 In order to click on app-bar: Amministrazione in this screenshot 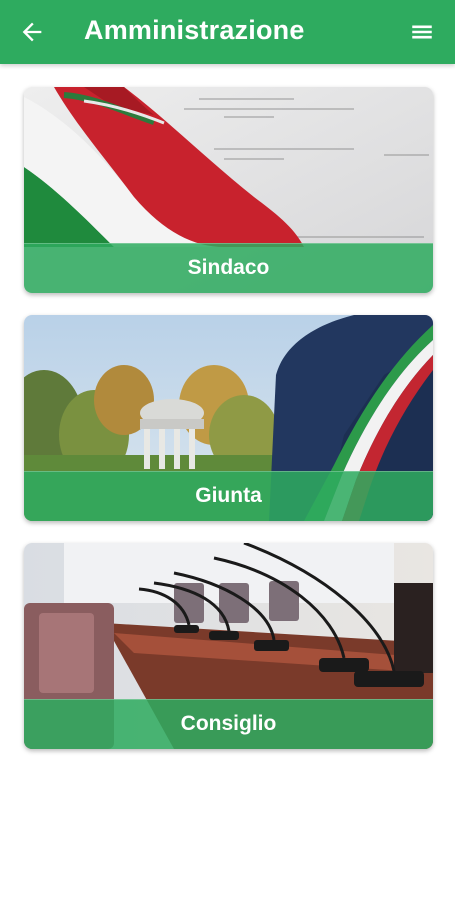, I will do `click(227, 32)`.